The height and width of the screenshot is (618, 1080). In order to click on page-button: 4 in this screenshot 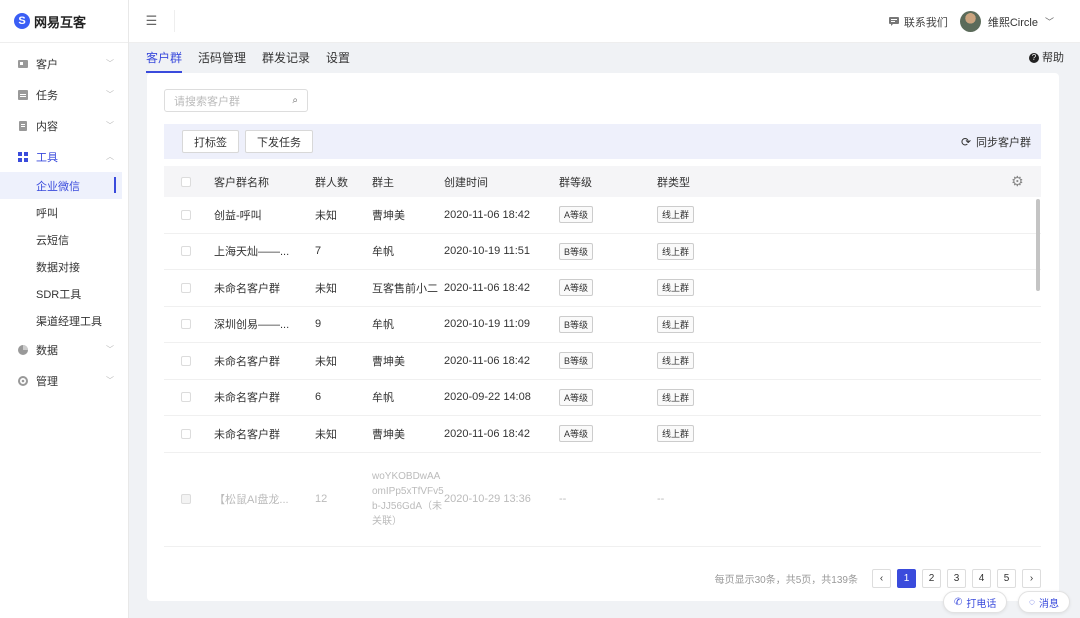, I will do `click(981, 578)`.